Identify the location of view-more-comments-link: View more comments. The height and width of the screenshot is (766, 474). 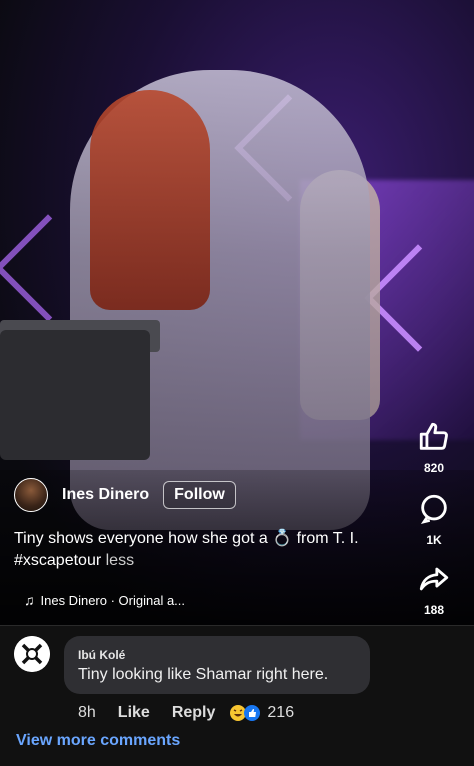
(98, 741).